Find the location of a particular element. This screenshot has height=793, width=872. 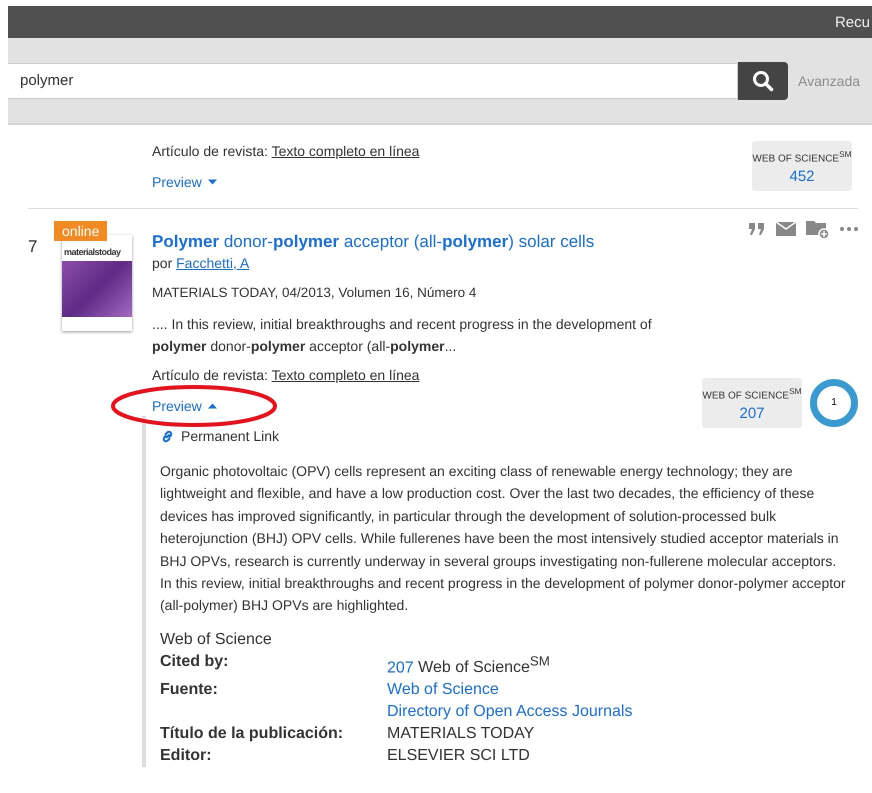

citation-count-box: WEB OF SCIENCE$^{SM}$ 207 is located at coordinates (752, 403).